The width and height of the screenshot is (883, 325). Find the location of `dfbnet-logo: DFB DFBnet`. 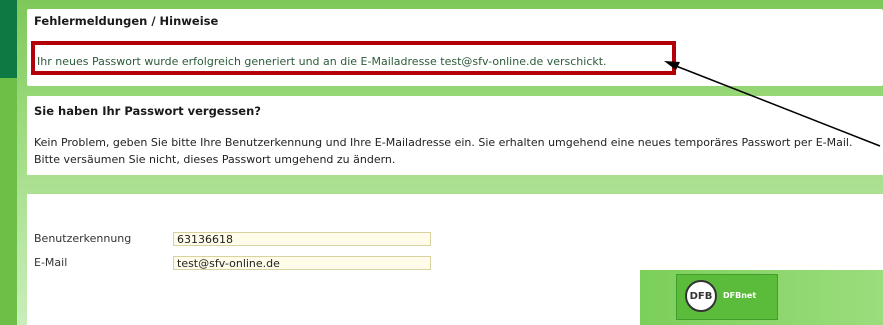

dfbnet-logo: DFB DFBnet is located at coordinates (727, 297).